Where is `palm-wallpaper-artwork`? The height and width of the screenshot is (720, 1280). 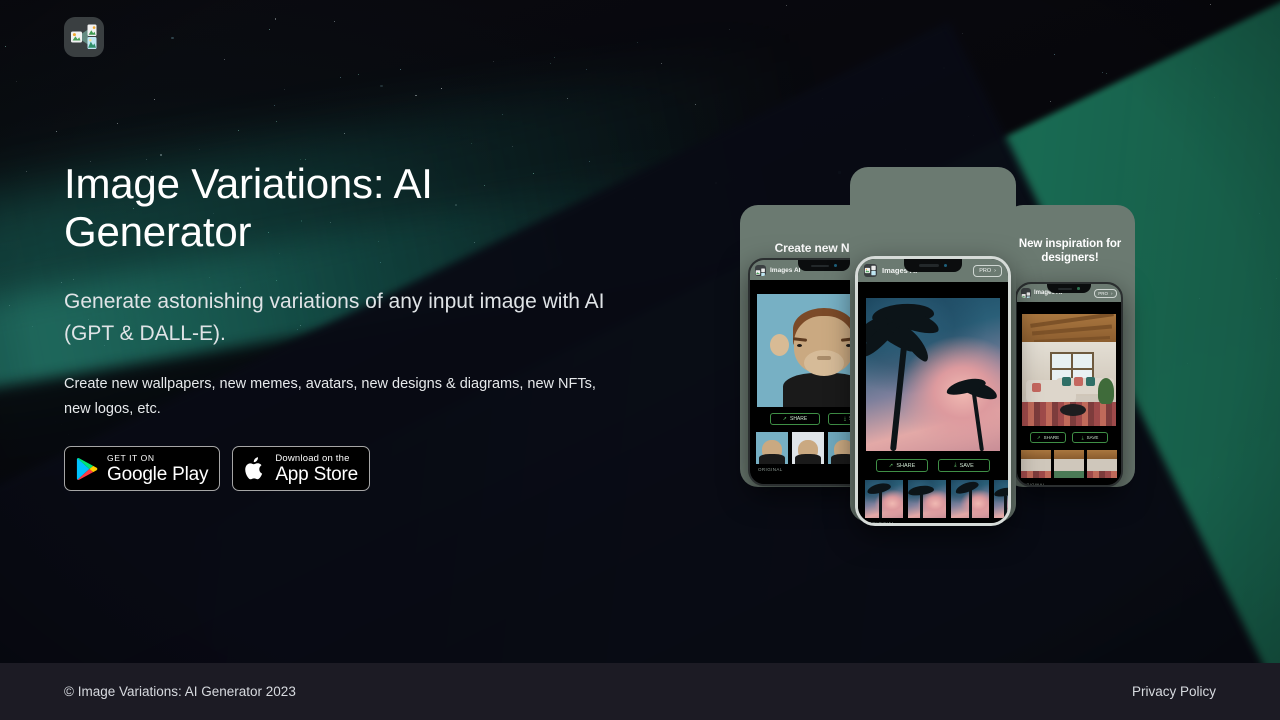 palm-wallpaper-artwork is located at coordinates (933, 374).